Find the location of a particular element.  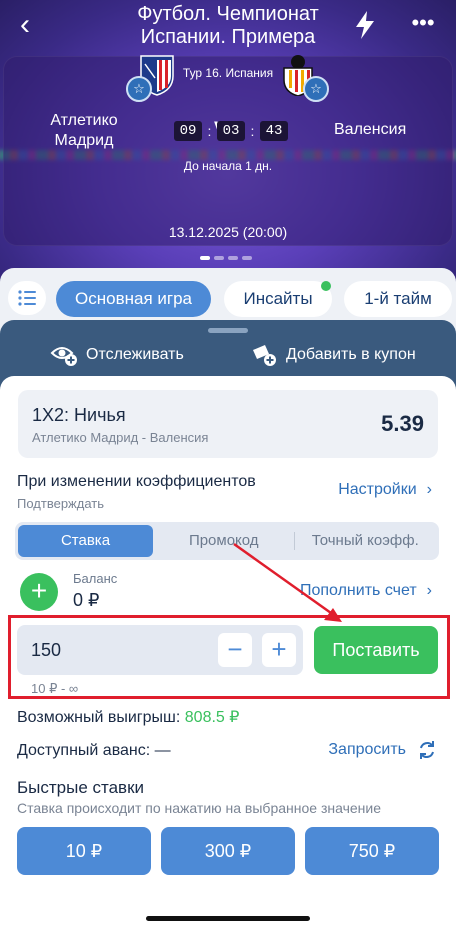

insights-new-indicator is located at coordinates (326, 286).